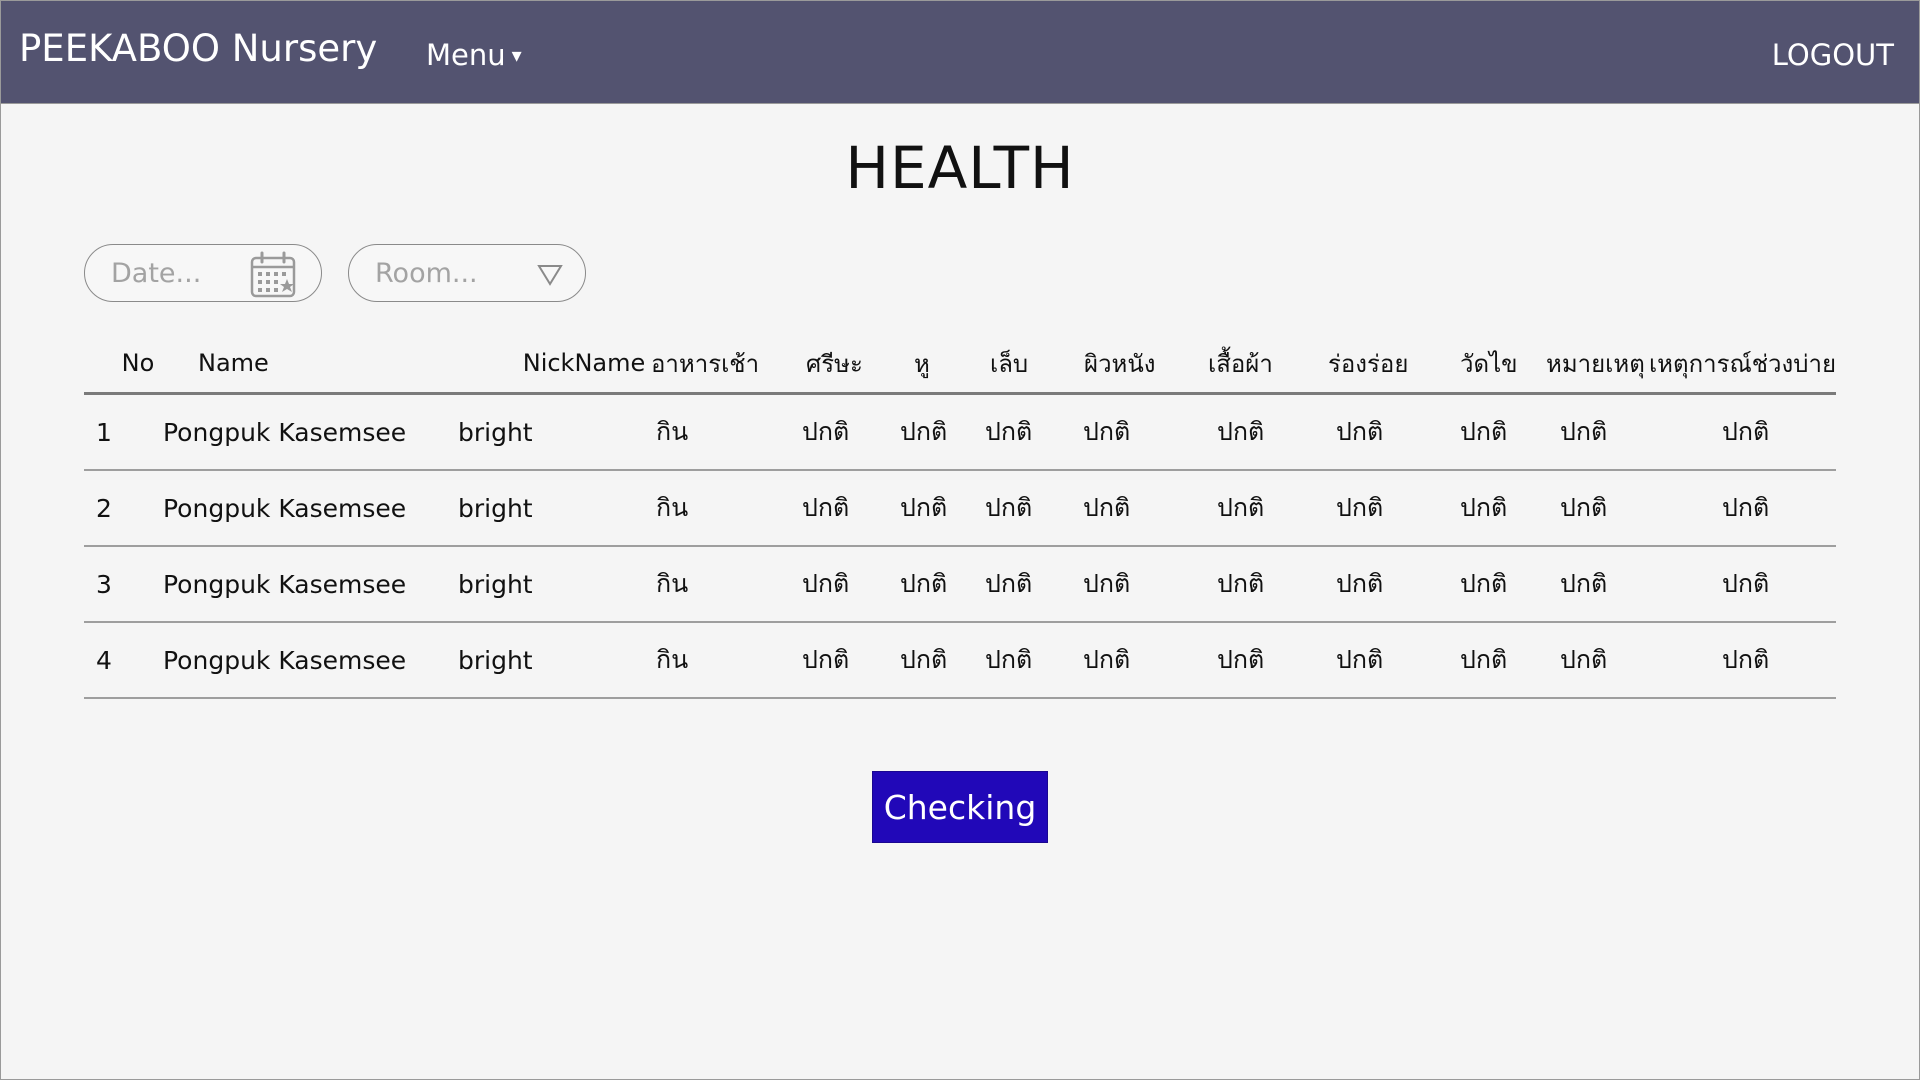 The width and height of the screenshot is (1920, 1080). Describe the element at coordinates (104, 508) in the screenshot. I see `table-cell: 2` at that location.